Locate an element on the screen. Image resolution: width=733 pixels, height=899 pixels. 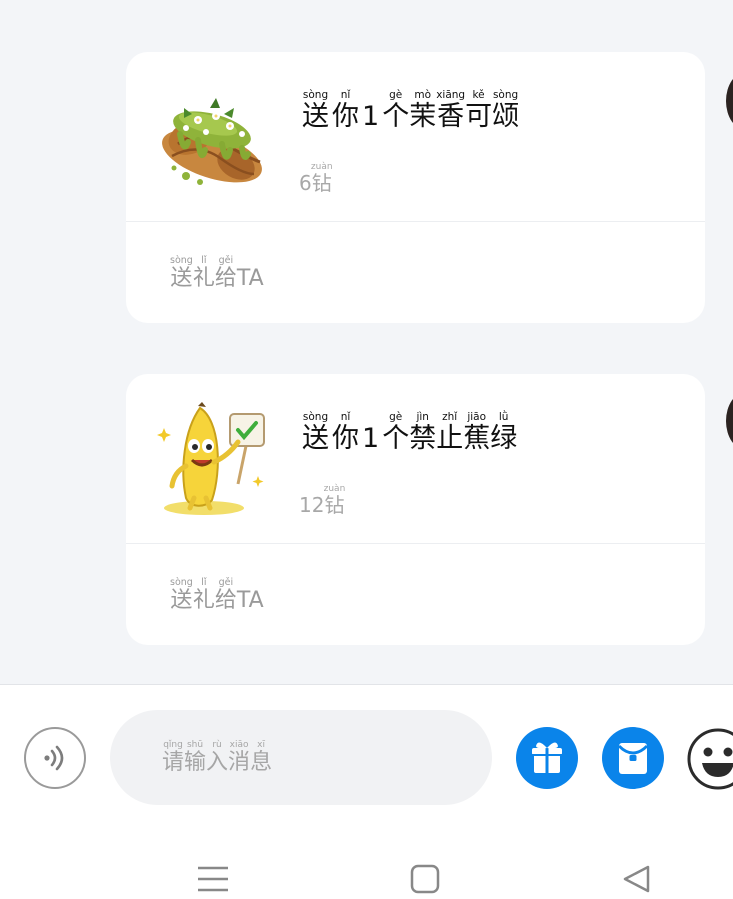
gift-price: 12钻zuàn is located at coordinates (322, 500).